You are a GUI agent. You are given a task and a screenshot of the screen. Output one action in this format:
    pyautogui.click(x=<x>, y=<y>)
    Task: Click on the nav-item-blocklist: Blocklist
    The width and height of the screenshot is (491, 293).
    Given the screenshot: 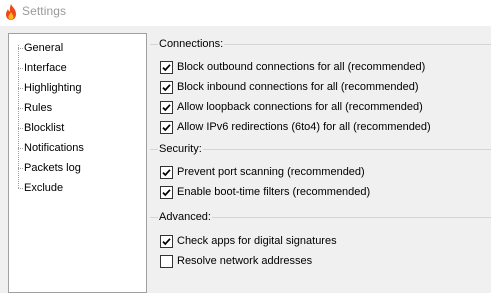 What is the action you would take?
    pyautogui.click(x=41, y=128)
    